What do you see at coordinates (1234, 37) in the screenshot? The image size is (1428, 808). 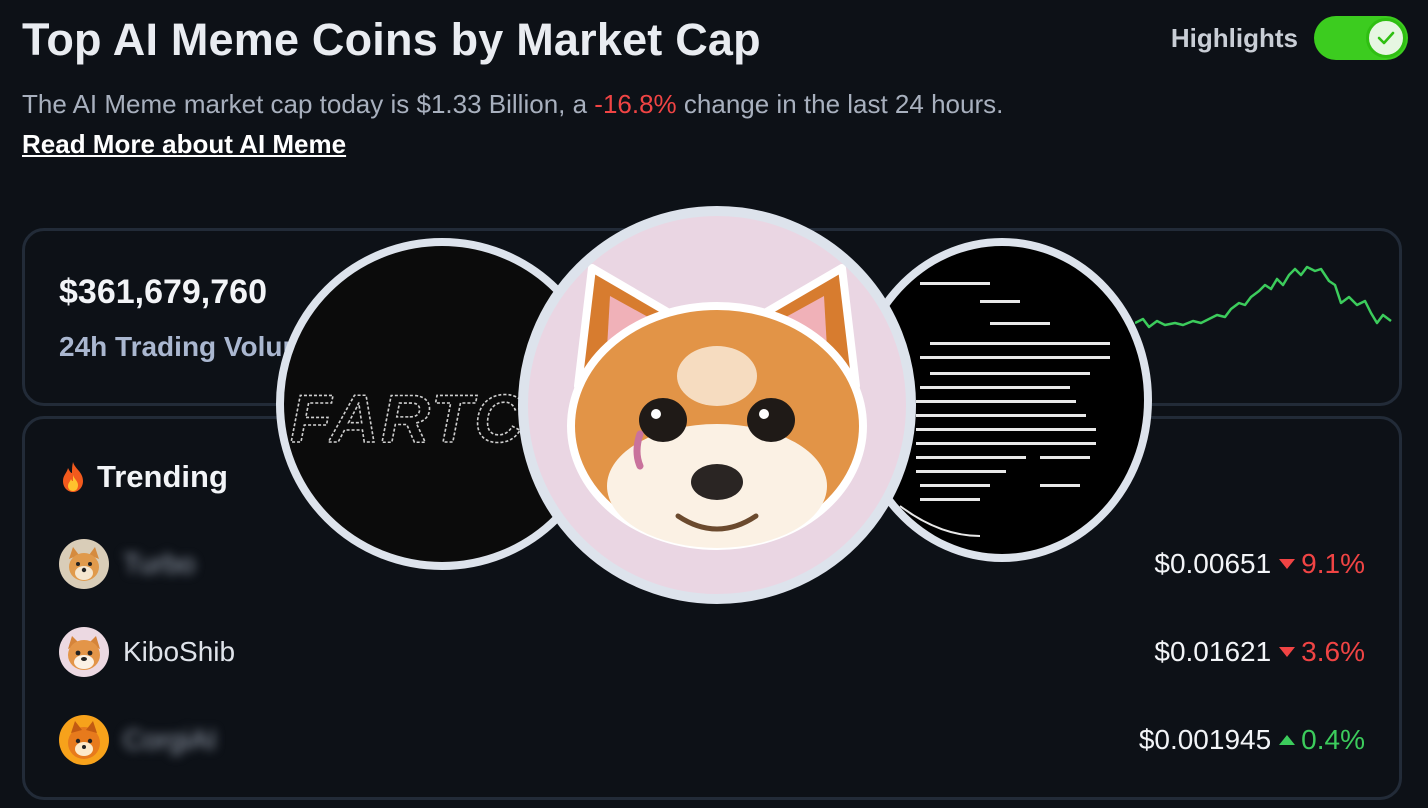 I see `highlights-label: Highlights` at bounding box center [1234, 37].